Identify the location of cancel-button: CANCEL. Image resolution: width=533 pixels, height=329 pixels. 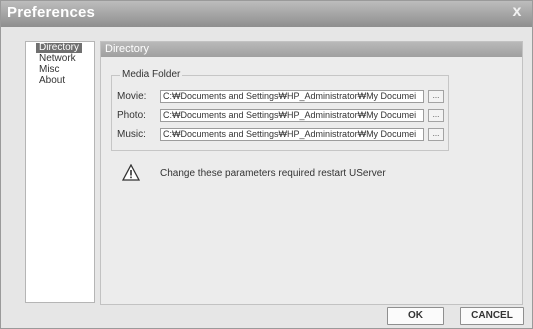
(492, 316).